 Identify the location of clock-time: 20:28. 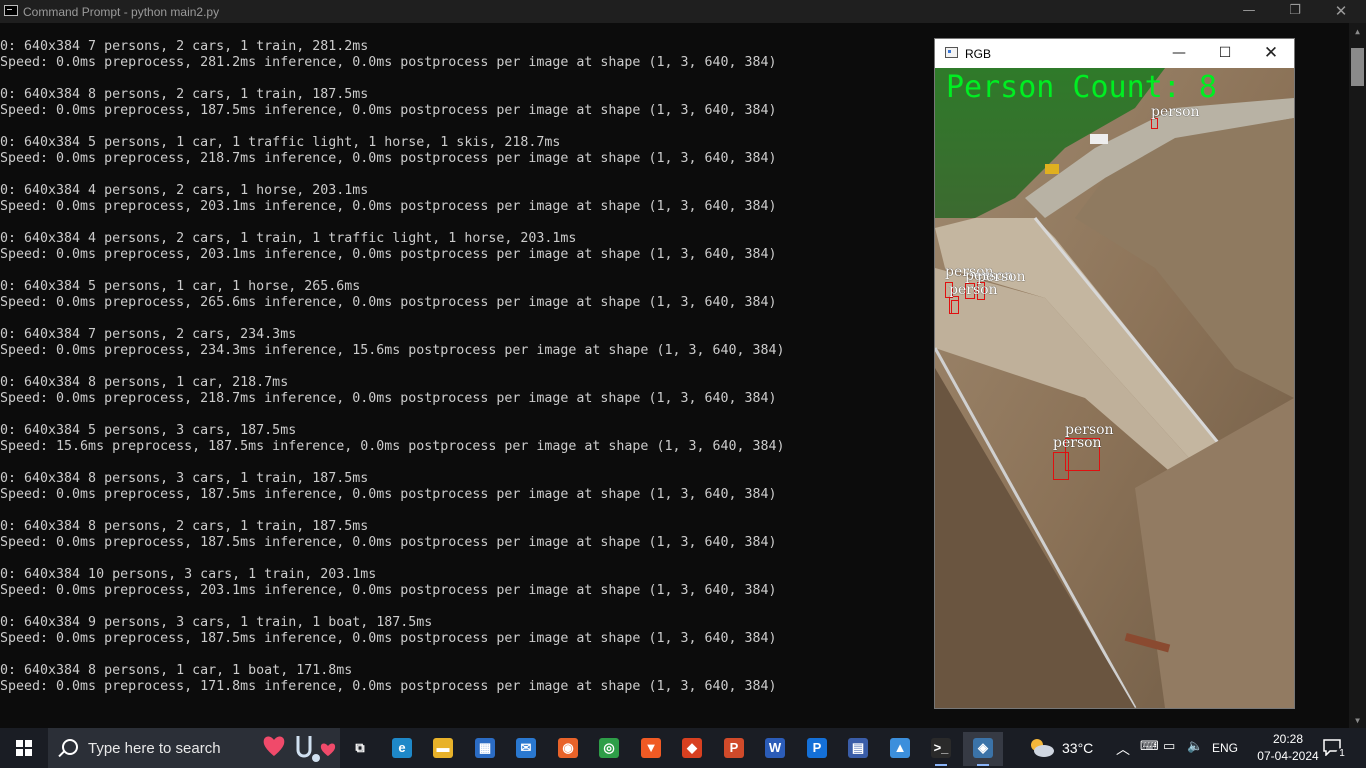
(1288, 739).